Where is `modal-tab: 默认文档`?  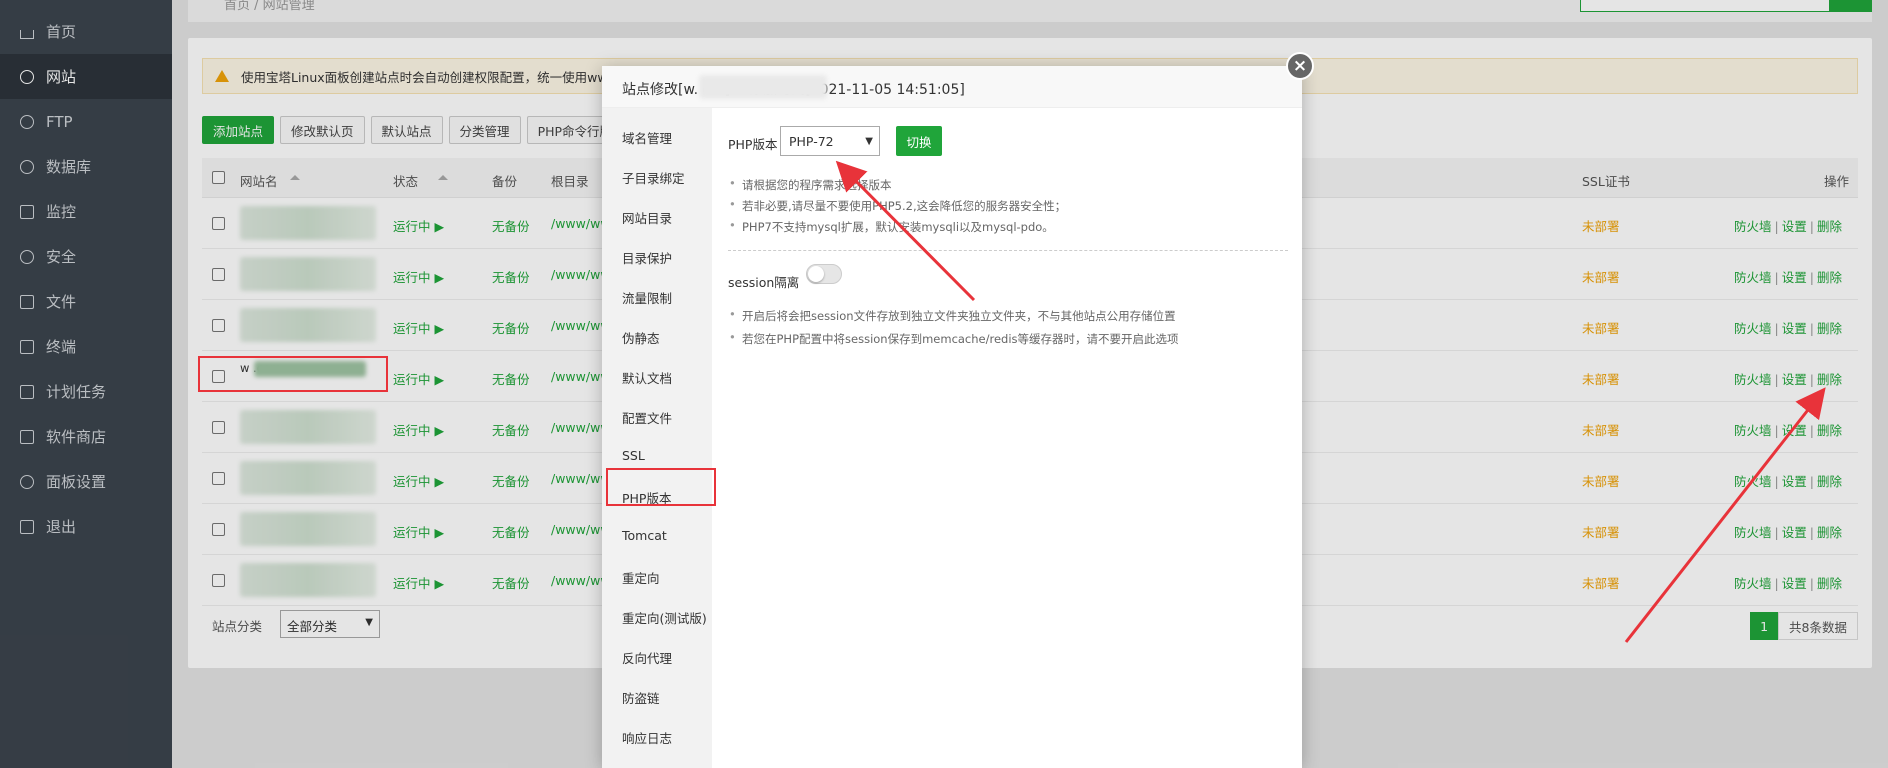 modal-tab: 默认文档 is located at coordinates (647, 377).